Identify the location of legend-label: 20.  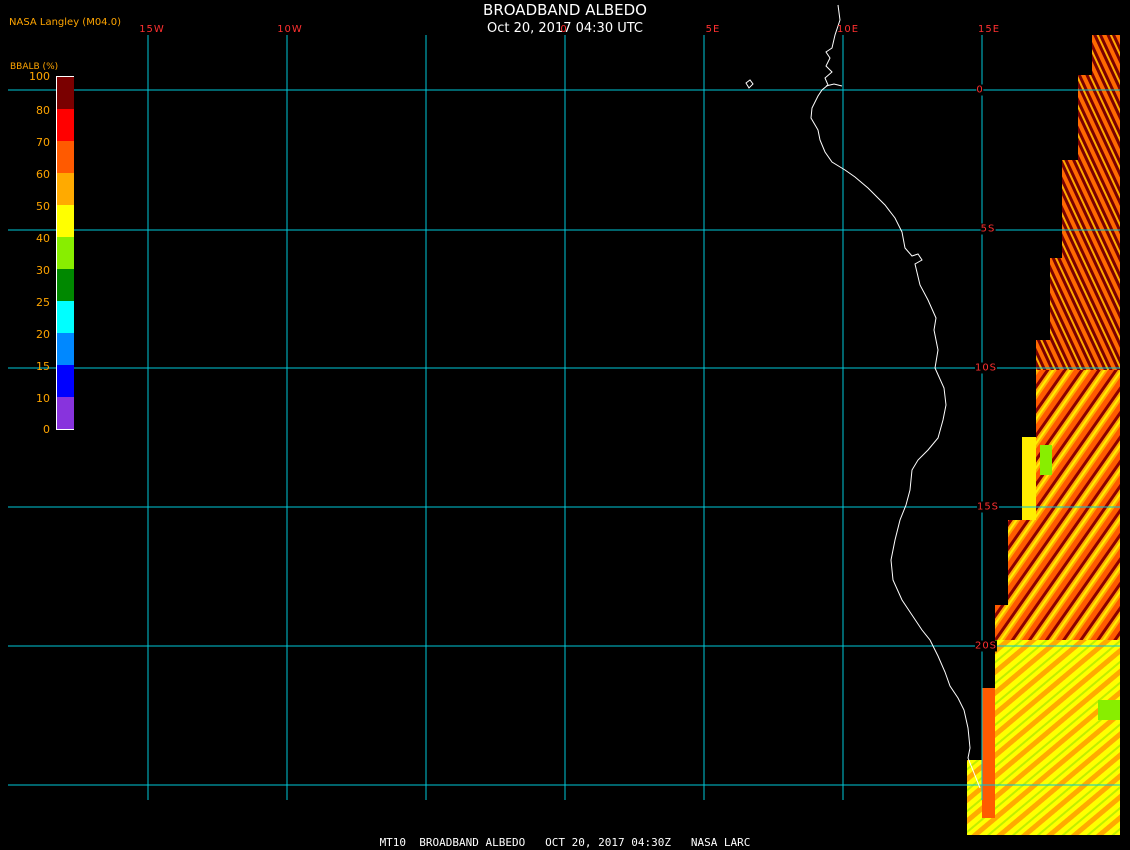
(43, 334).